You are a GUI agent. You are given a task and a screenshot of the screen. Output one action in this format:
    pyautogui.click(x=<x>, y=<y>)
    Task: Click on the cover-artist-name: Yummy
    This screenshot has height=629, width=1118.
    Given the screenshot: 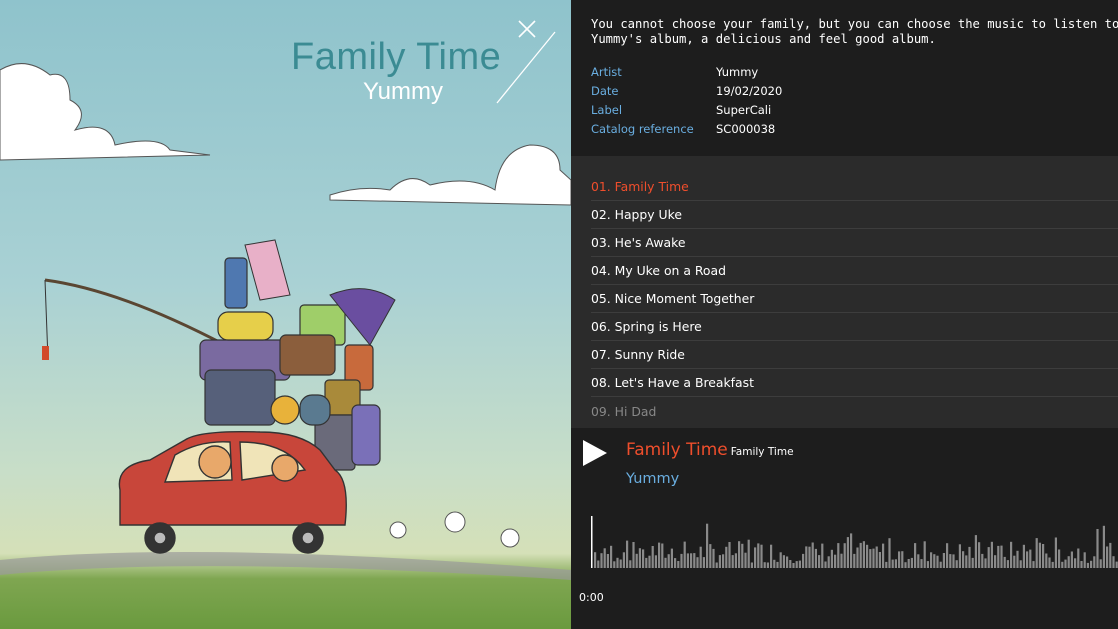 What is the action you would take?
    pyautogui.click(x=403, y=91)
    